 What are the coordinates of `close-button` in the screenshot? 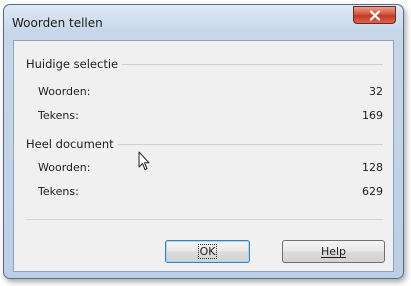 It's located at (374, 15).